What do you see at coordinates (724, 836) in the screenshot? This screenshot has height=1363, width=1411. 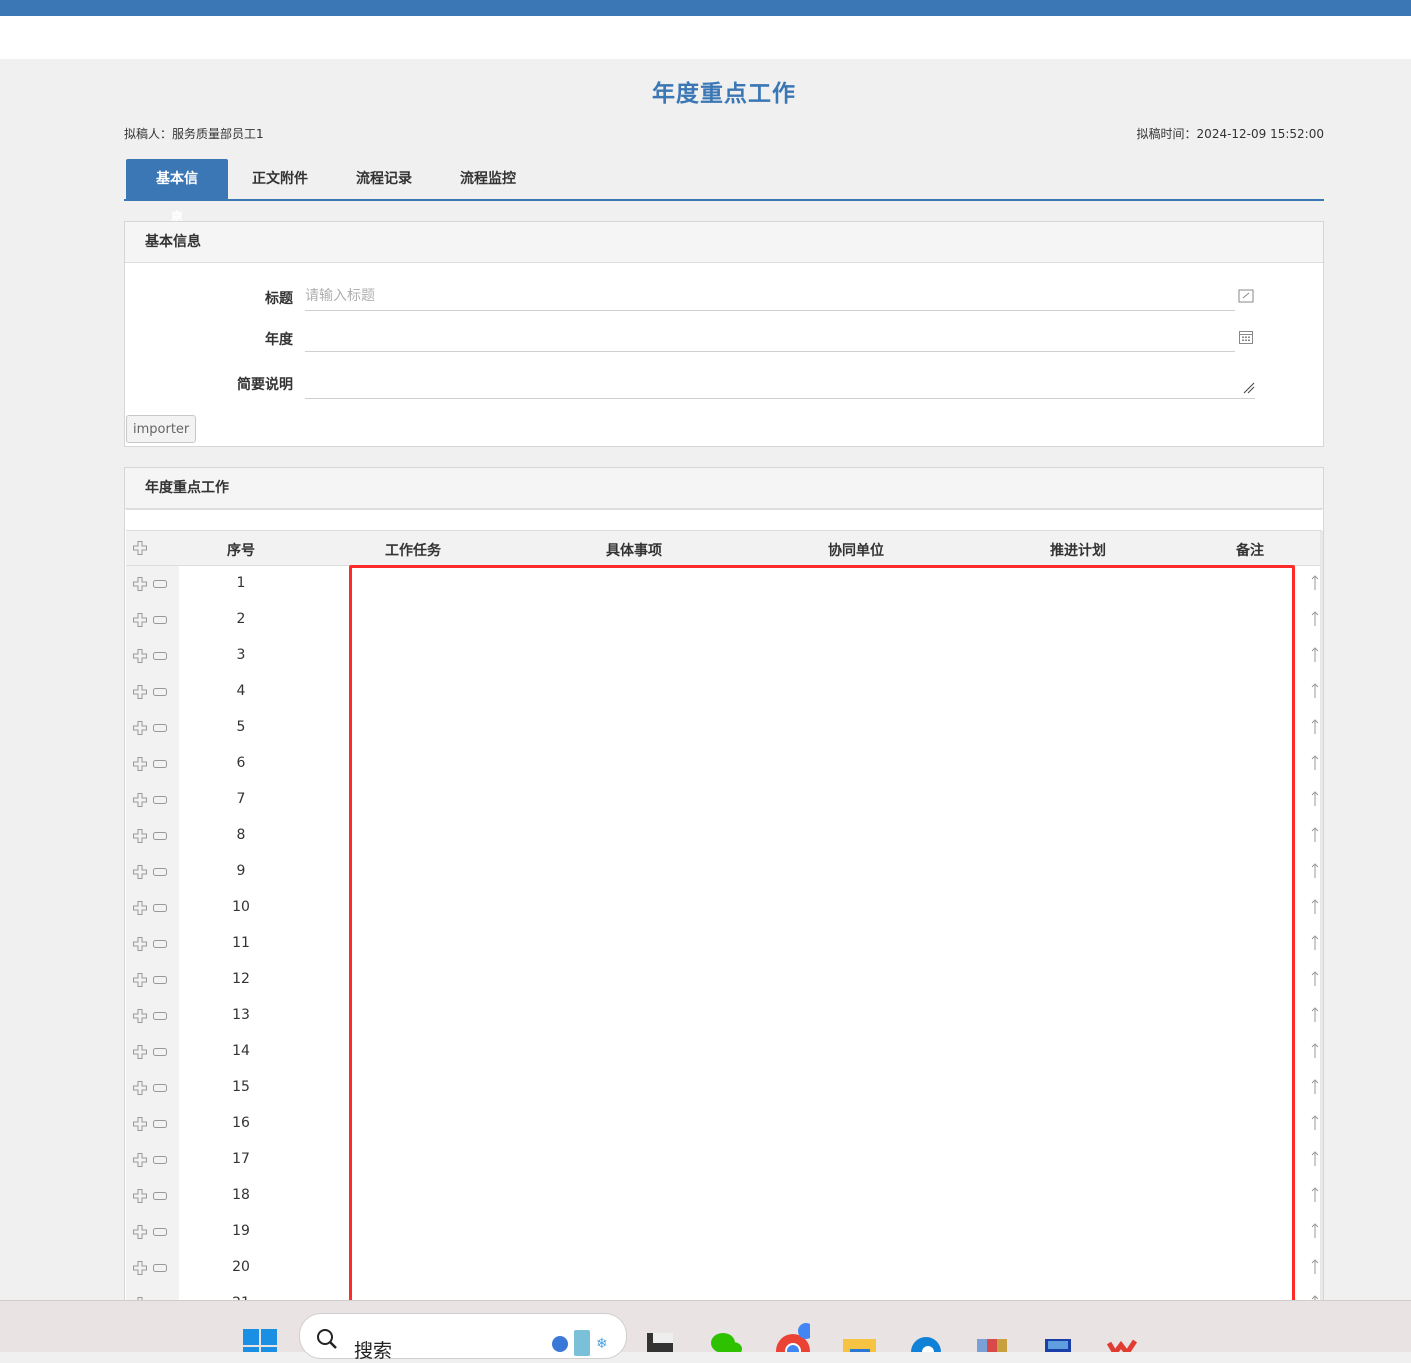 I see `table-row: 8` at bounding box center [724, 836].